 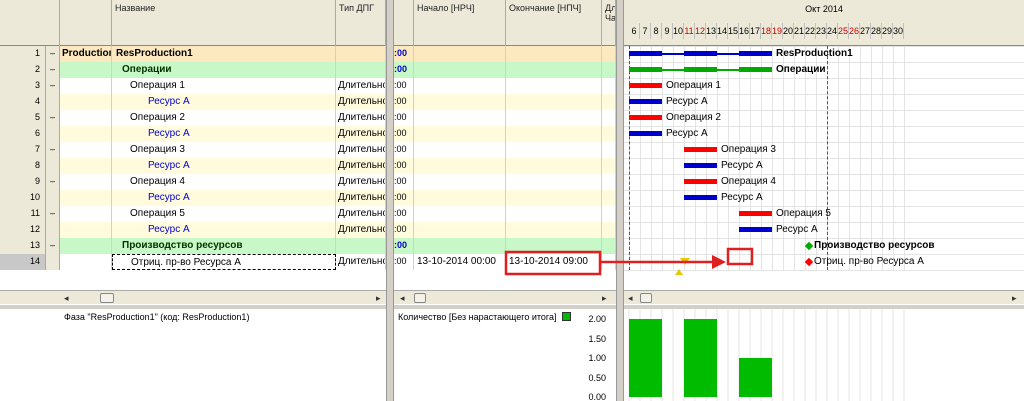 I want to click on header-start-column: Начало [НРЧ], so click(x=460, y=23).